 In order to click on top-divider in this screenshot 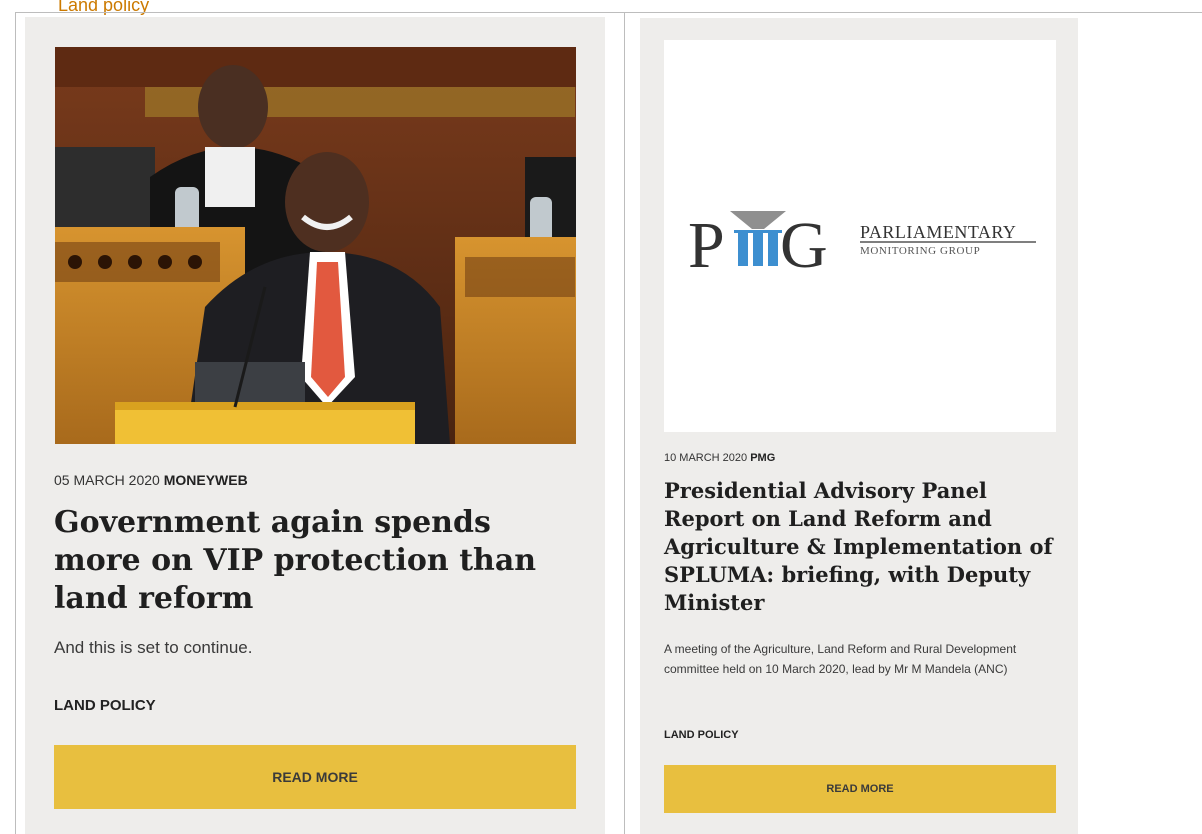, I will do `click(608, 12)`.